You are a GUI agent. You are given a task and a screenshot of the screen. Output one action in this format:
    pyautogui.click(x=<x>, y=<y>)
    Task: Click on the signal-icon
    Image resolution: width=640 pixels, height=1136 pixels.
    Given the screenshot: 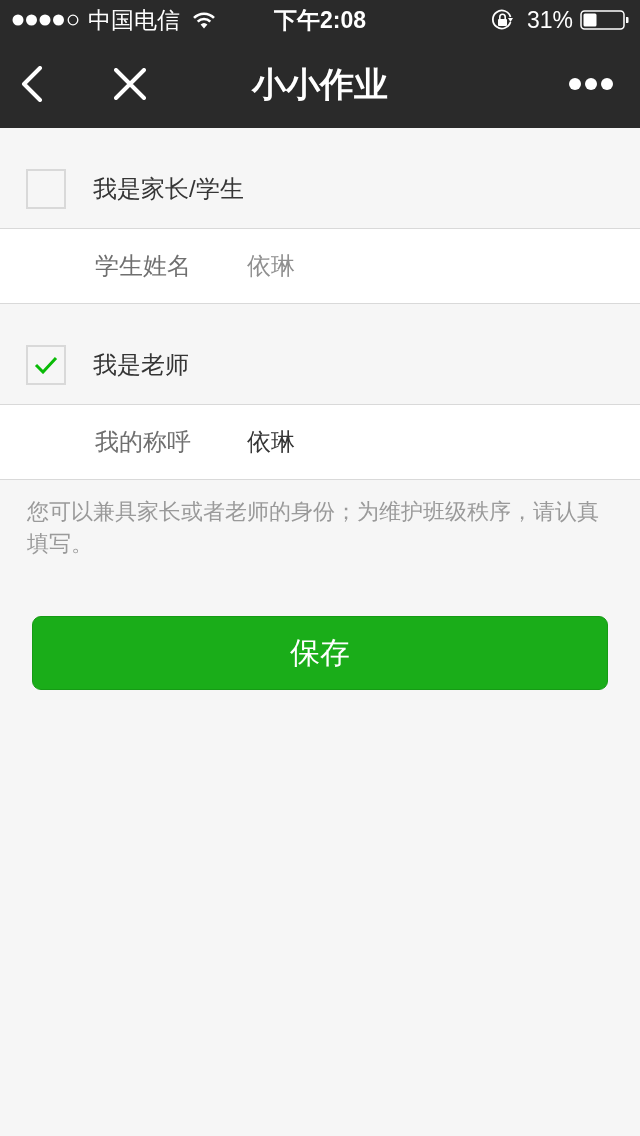 What is the action you would take?
    pyautogui.click(x=46, y=20)
    